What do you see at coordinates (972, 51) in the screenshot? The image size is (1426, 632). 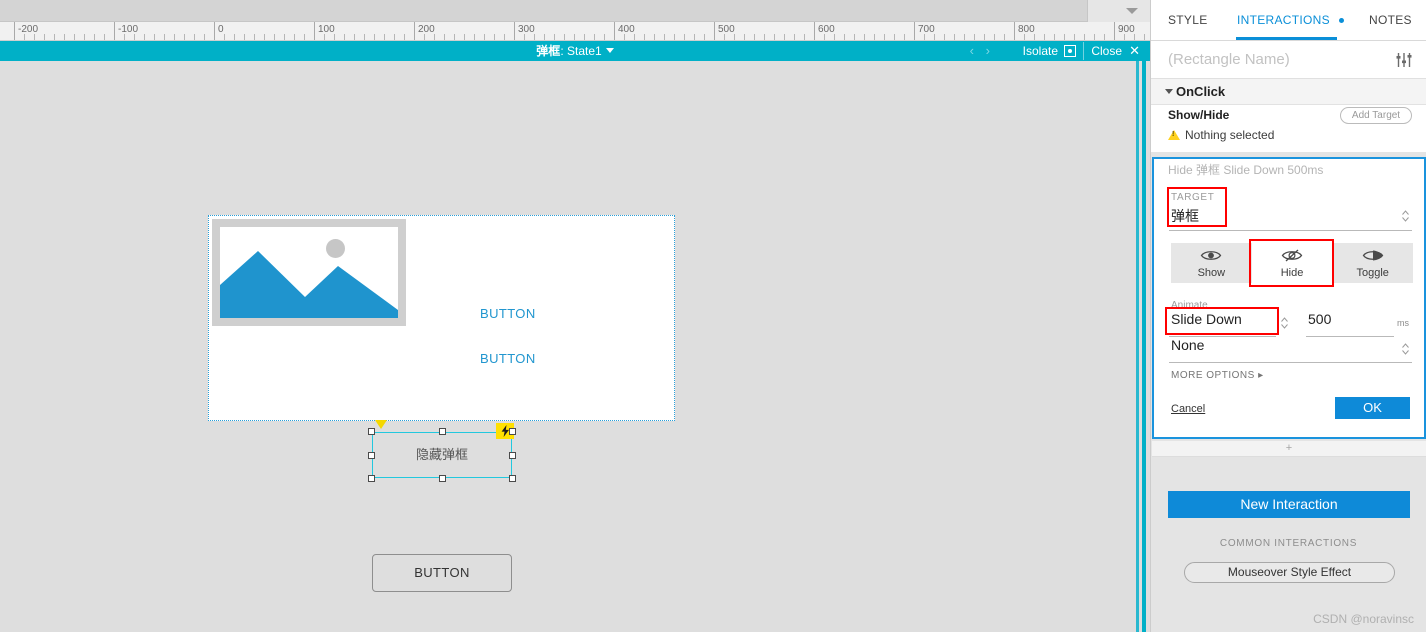 I see `isolate-prev-button: ‹` at bounding box center [972, 51].